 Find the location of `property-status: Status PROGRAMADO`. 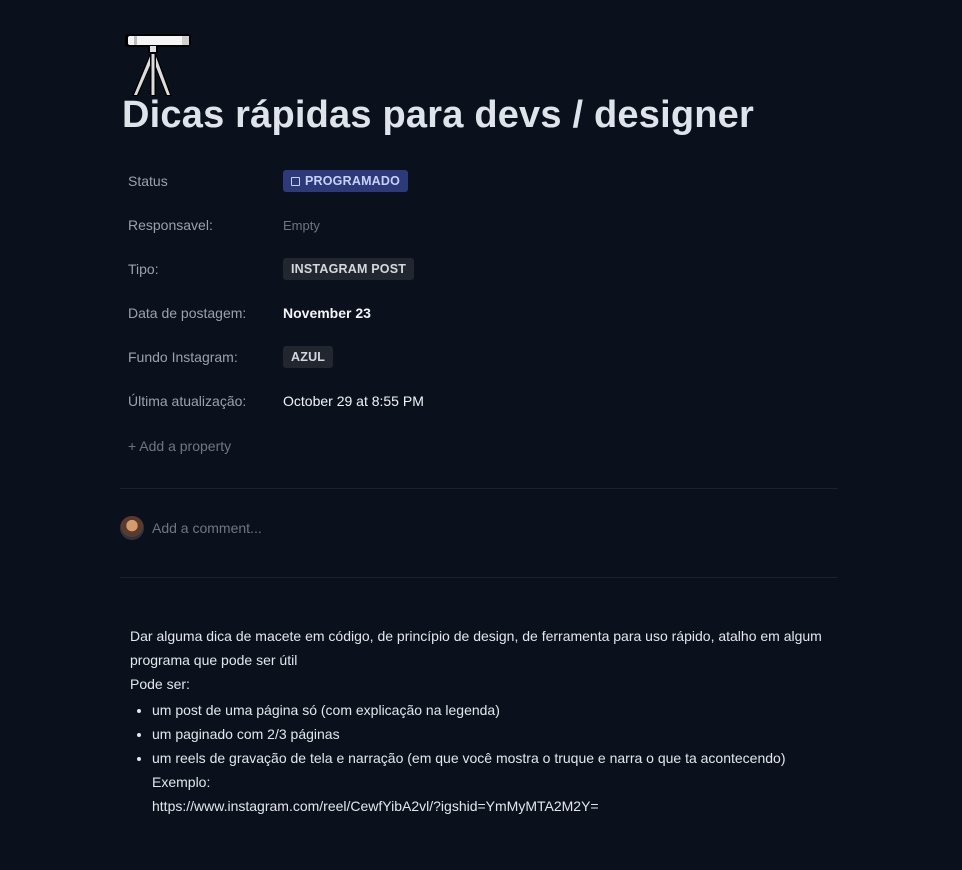

property-status: Status PROGRAMADO is located at coordinates (478, 181).